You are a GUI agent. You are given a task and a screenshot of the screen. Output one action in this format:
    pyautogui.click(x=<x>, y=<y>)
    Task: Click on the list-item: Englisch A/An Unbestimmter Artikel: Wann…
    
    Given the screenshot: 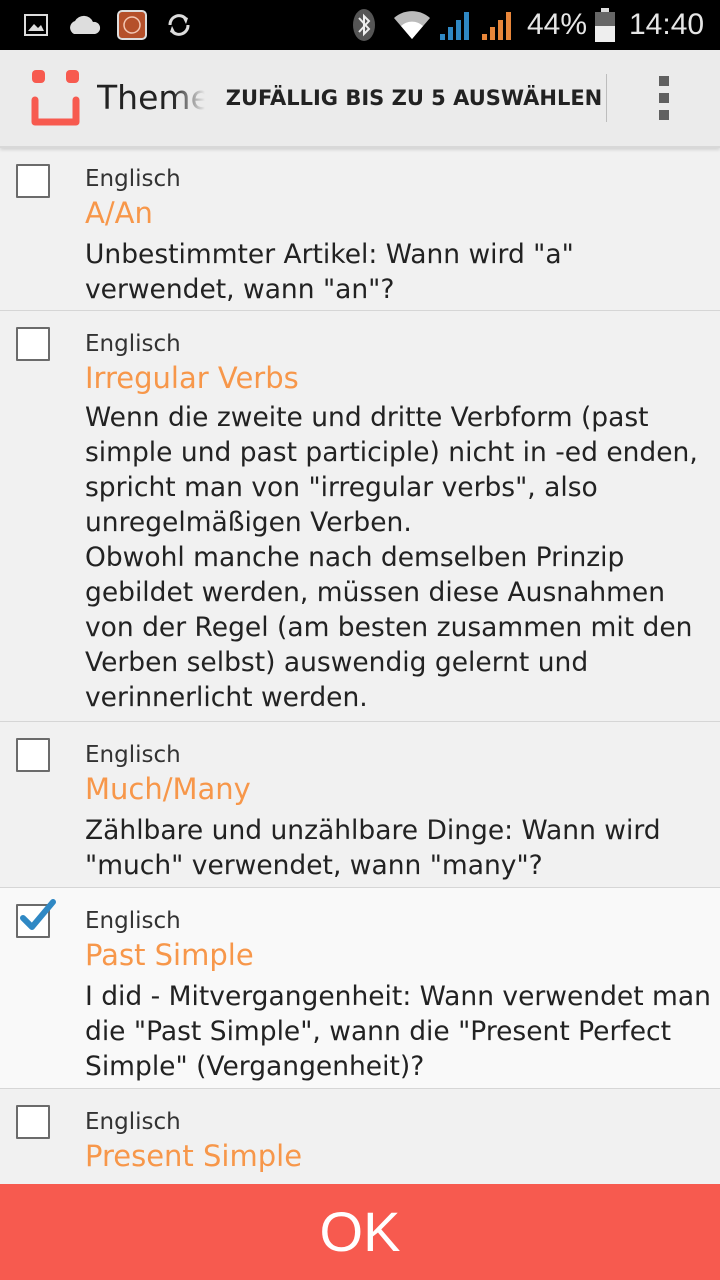 What is the action you would take?
    pyautogui.click(x=360, y=229)
    